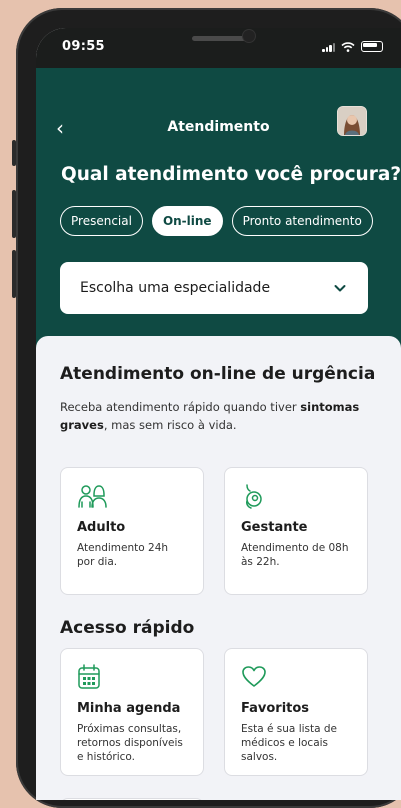 The image size is (401, 808). I want to click on pregnant-icon, so click(254, 496).